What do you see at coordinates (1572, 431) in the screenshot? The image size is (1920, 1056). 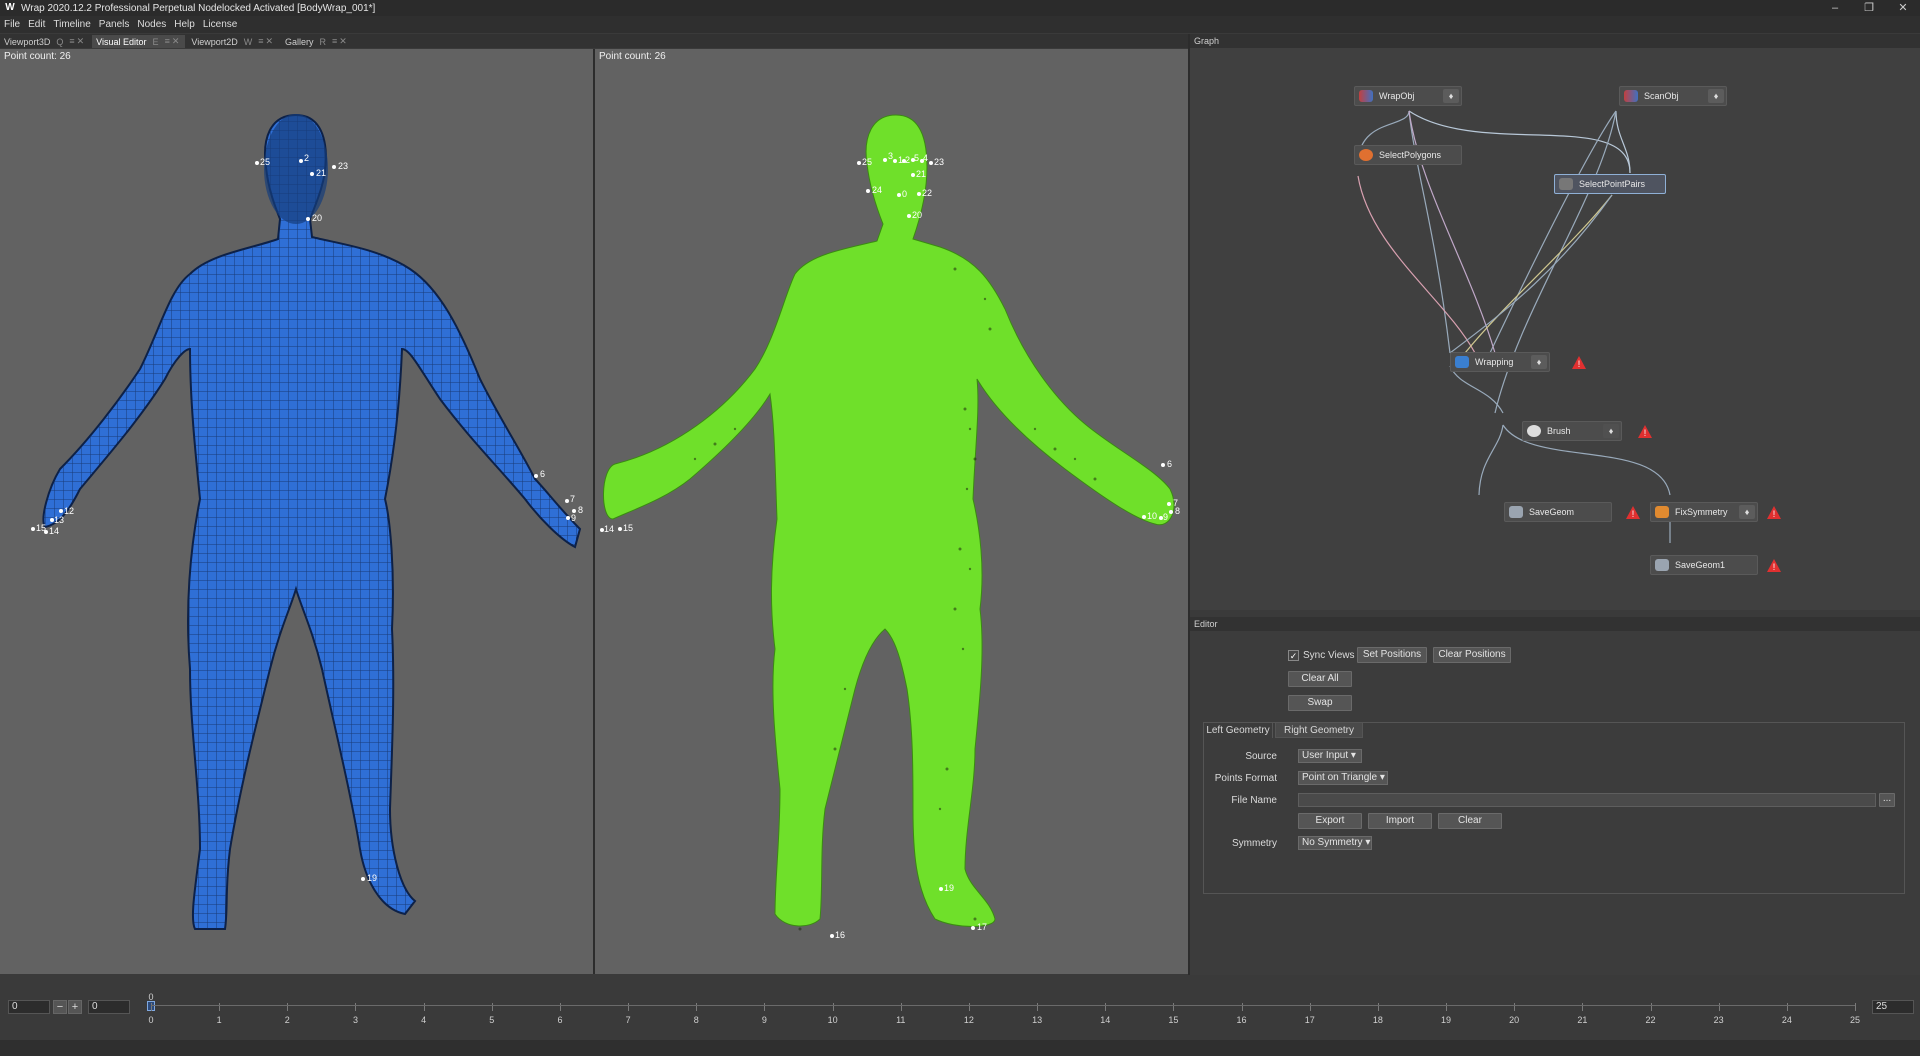 I see `node-brush: Brush ♦` at bounding box center [1572, 431].